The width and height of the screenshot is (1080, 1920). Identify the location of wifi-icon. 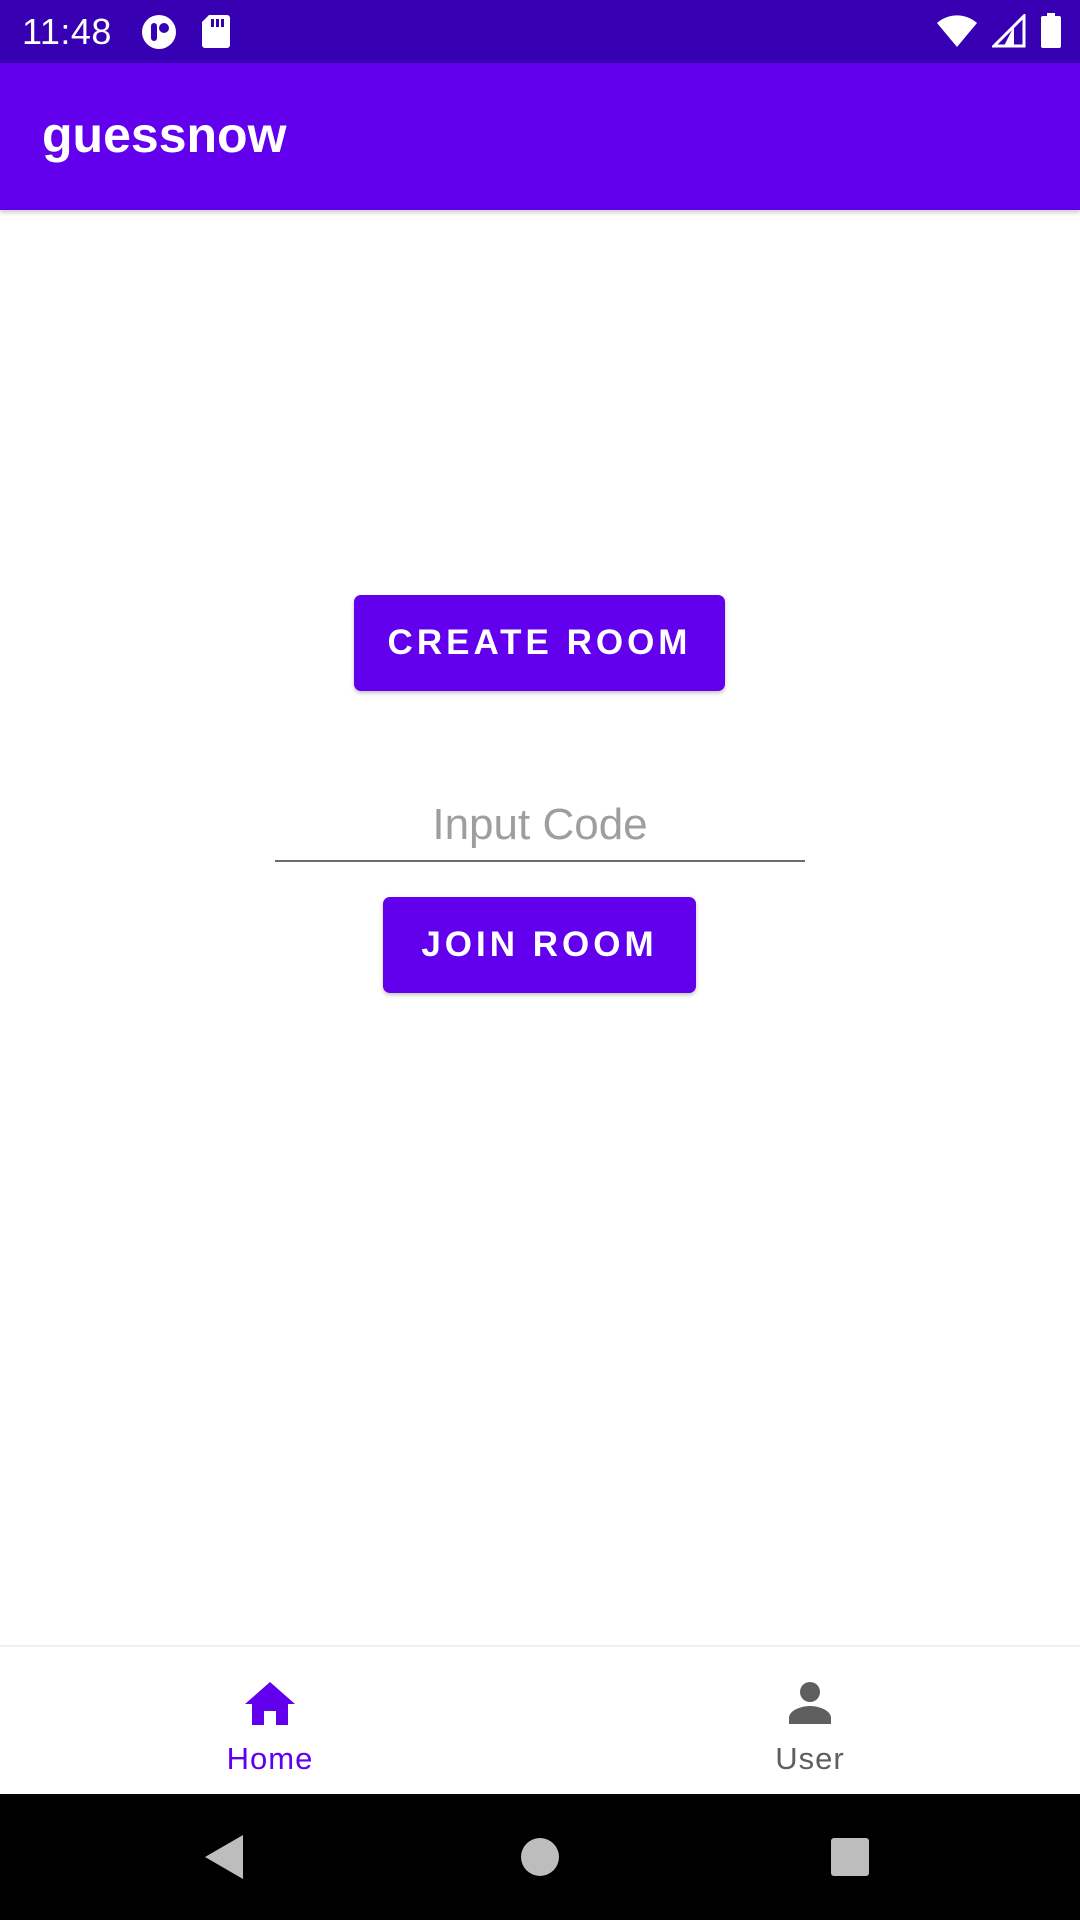
(957, 33).